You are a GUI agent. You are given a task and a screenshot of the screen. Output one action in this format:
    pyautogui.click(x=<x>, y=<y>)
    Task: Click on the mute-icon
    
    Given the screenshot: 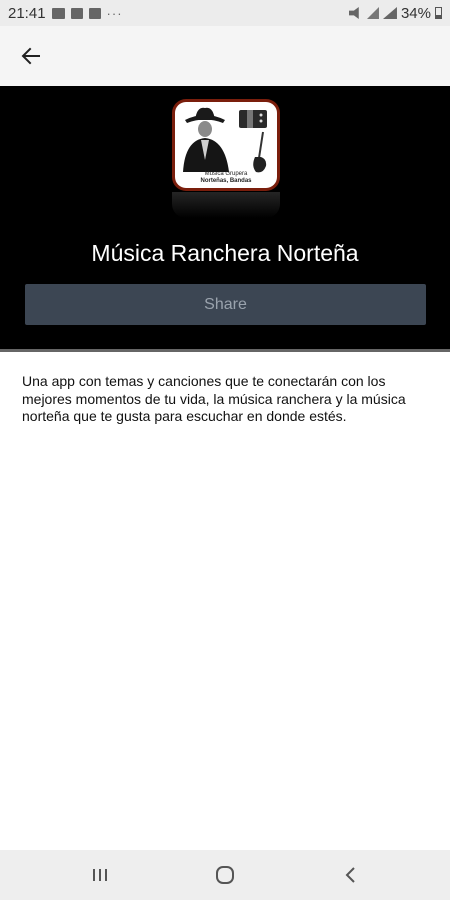 What is the action you would take?
    pyautogui.click(x=353, y=13)
    